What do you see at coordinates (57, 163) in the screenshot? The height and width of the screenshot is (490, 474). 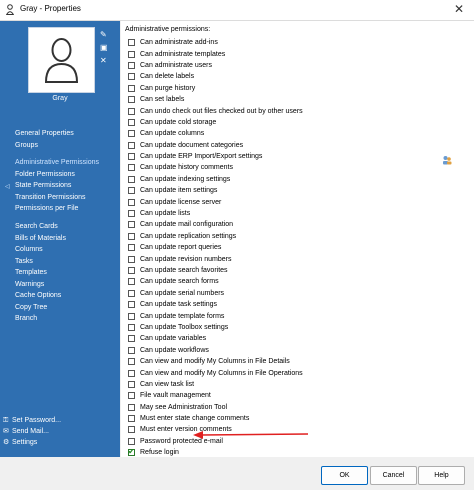 I see `nav-item-administrative-permissions: Administrative Permissions` at bounding box center [57, 163].